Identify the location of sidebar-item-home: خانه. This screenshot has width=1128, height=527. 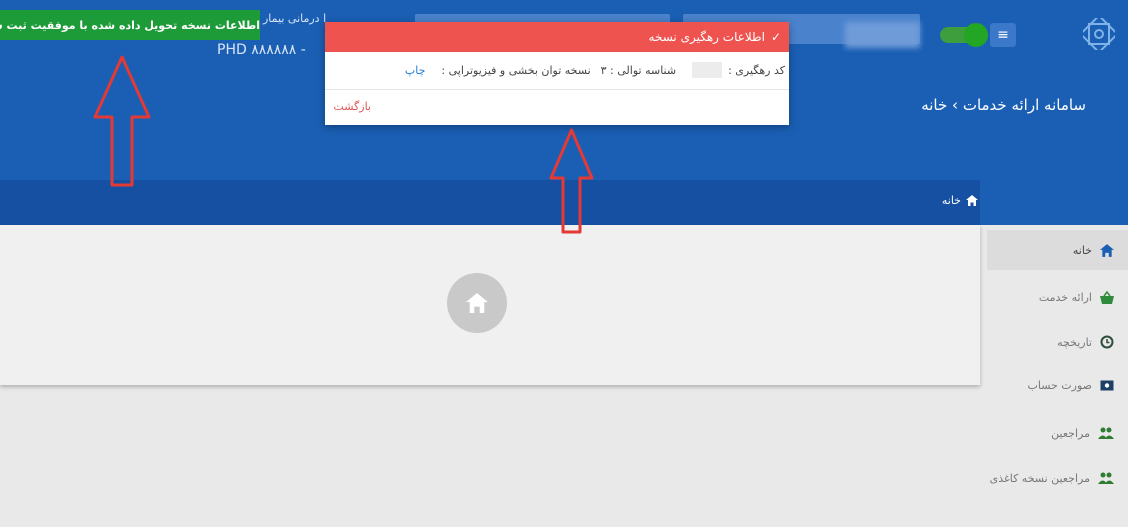
(1093, 250).